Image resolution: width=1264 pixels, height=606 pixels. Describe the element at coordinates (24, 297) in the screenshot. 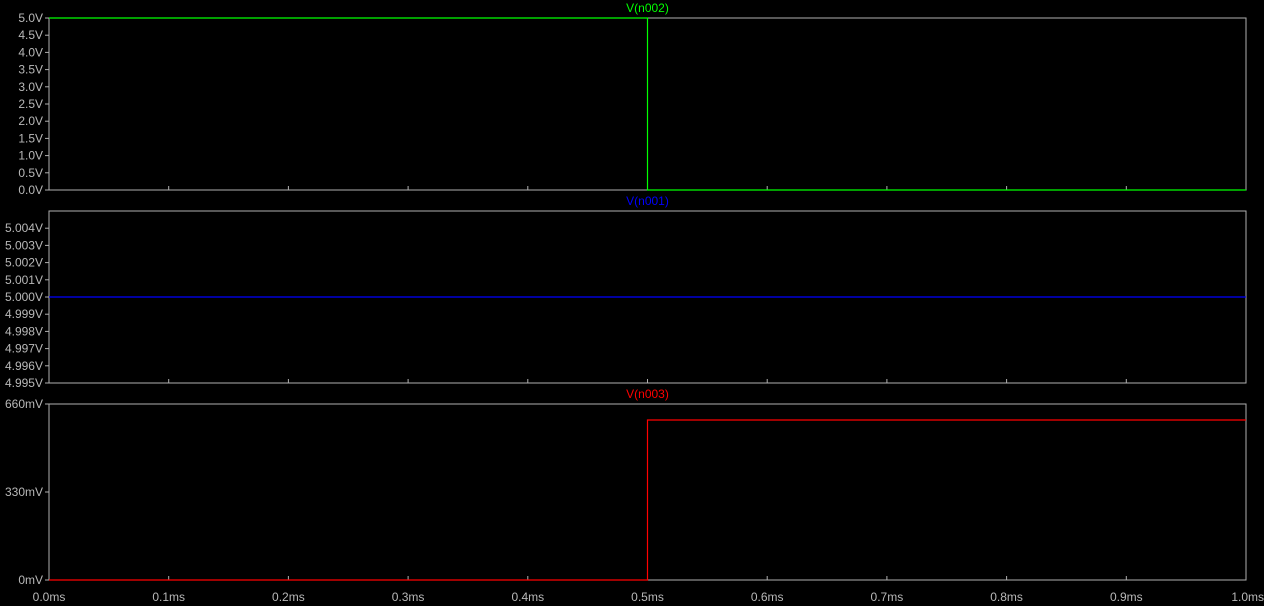

I see `y-tick-label: 5.000V` at that location.